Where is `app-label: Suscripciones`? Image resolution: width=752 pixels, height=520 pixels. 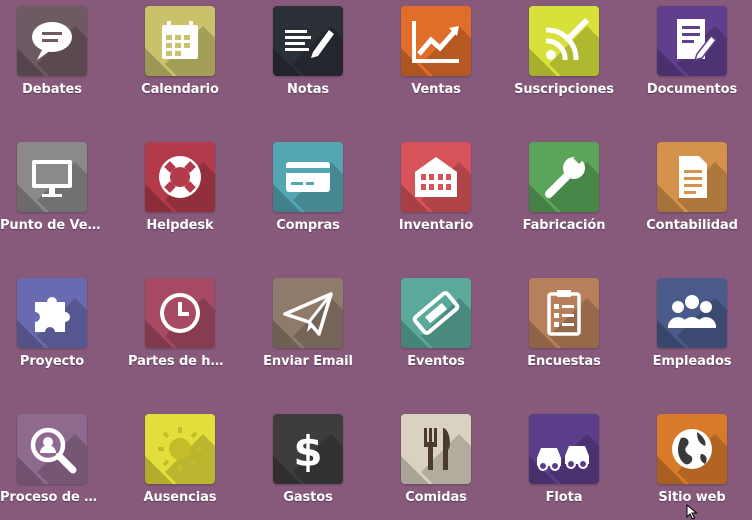
app-label: Suscripciones is located at coordinates (564, 89).